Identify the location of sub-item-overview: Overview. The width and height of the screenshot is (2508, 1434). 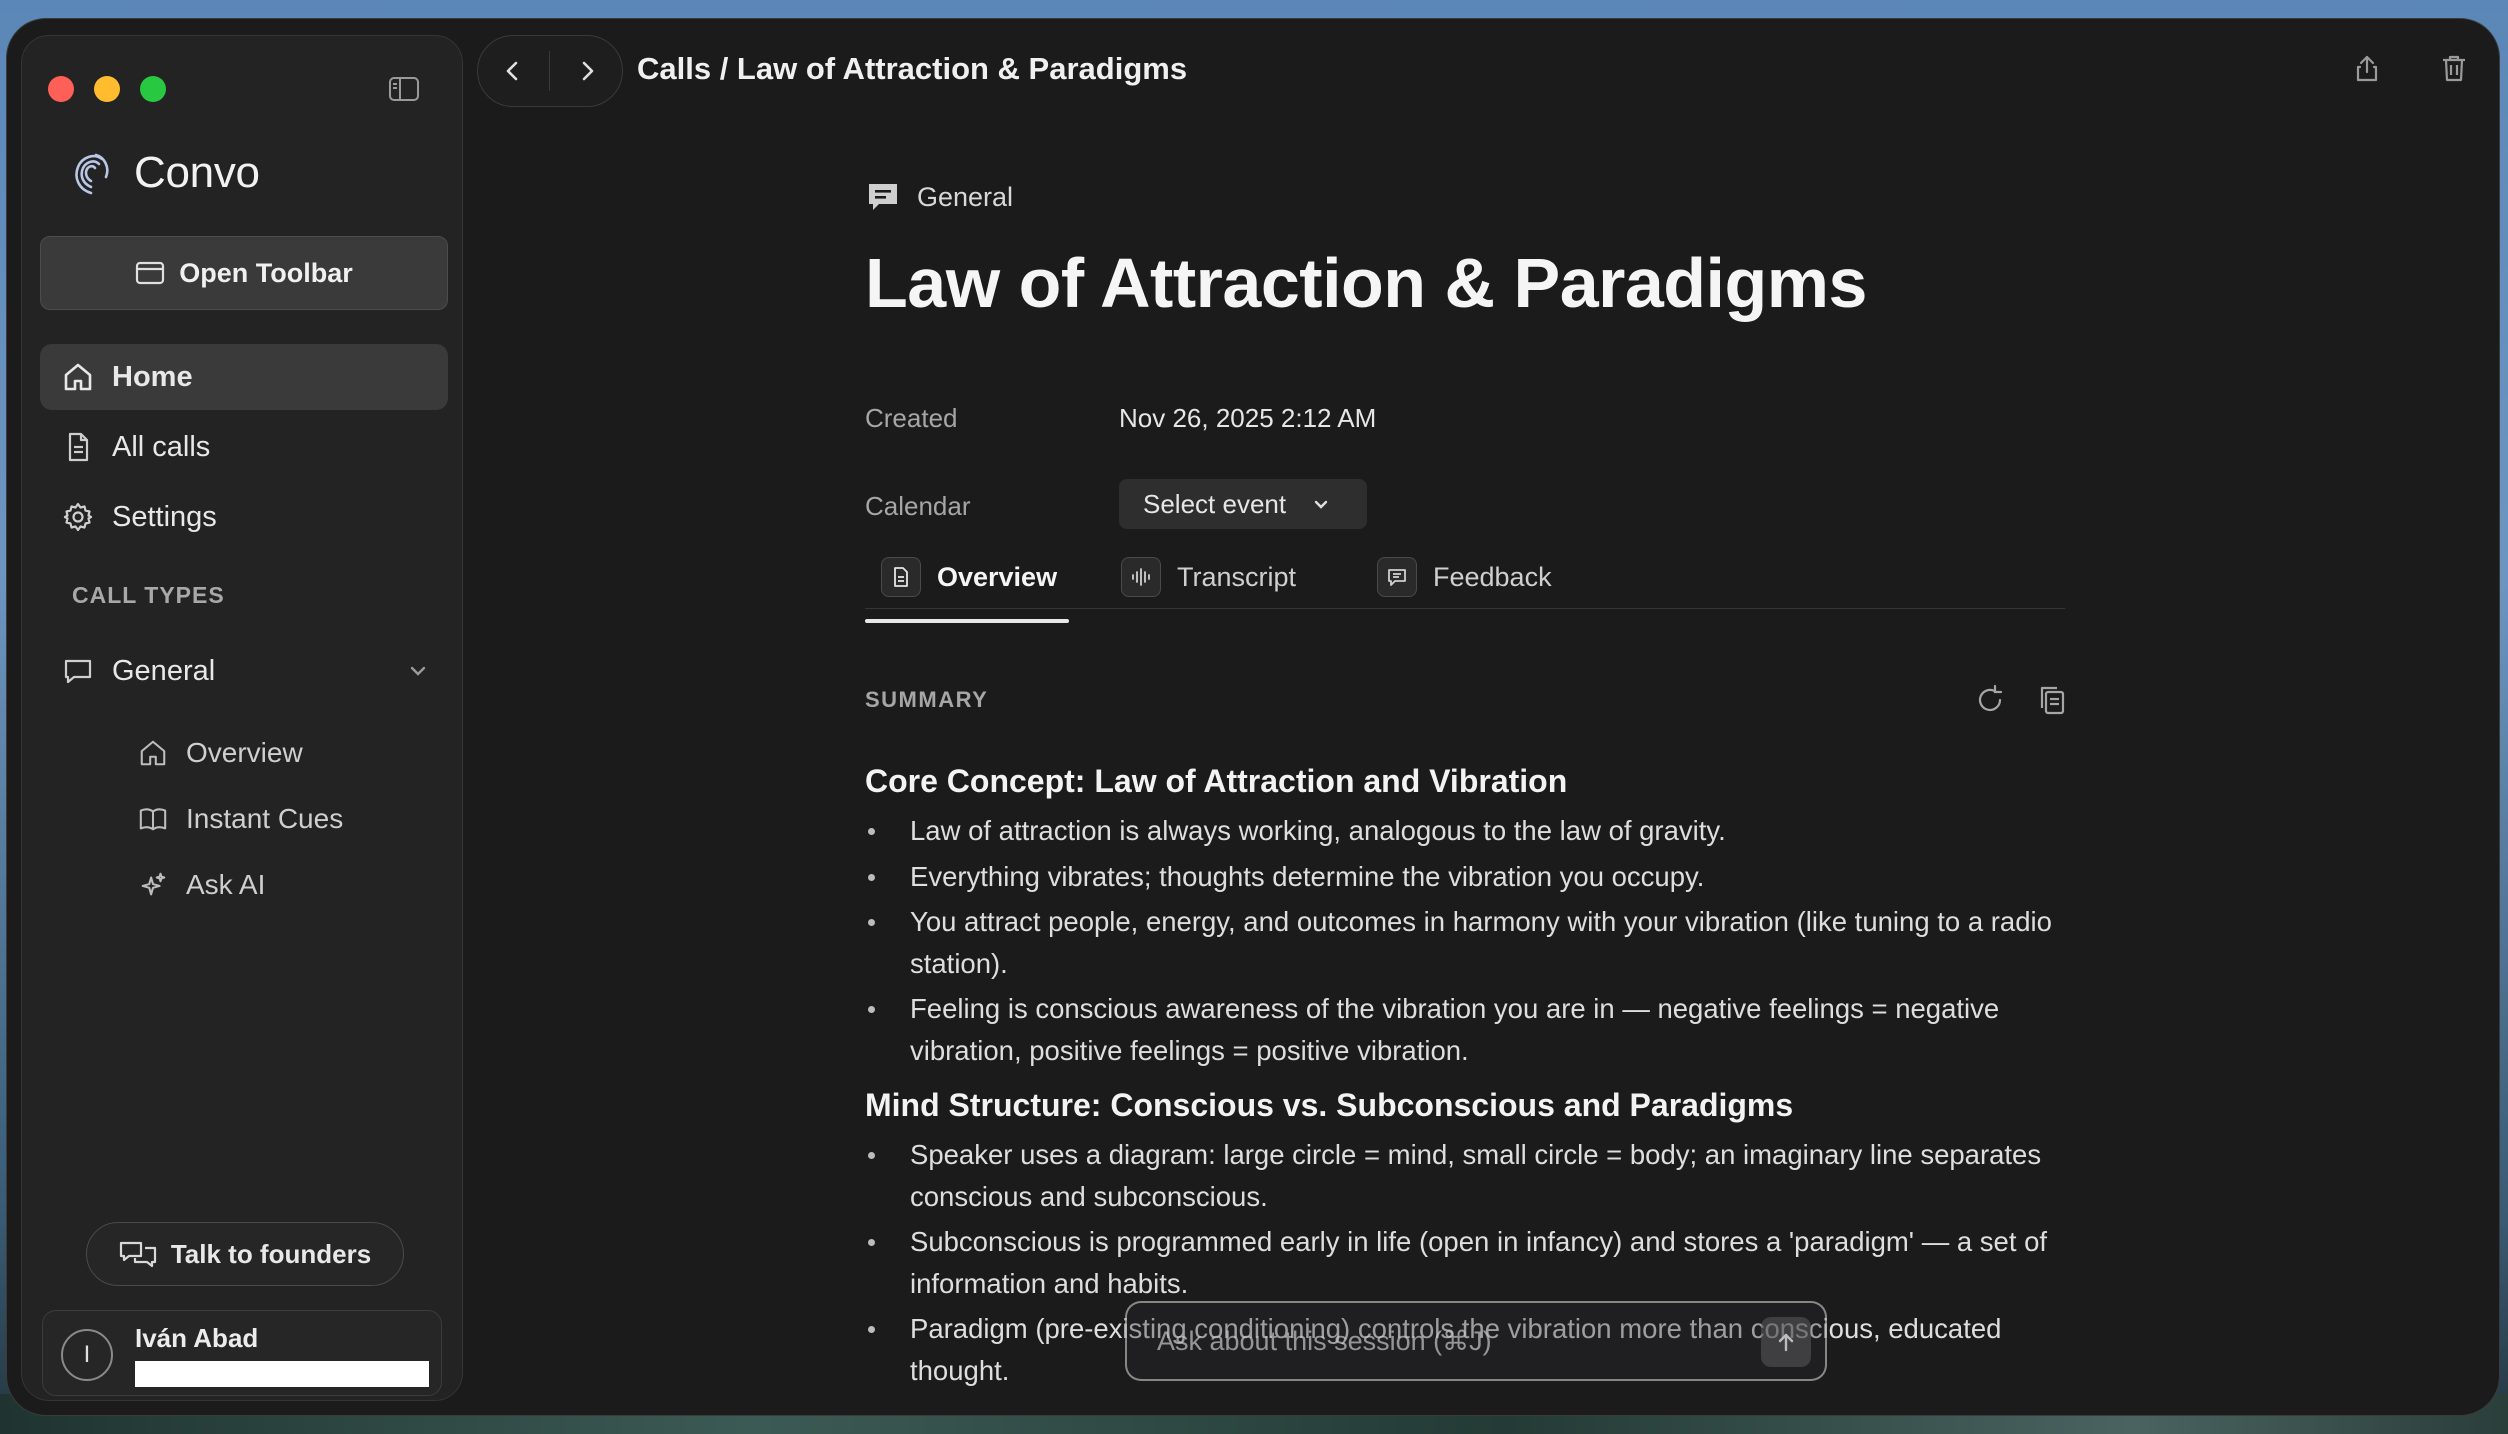
(240, 753).